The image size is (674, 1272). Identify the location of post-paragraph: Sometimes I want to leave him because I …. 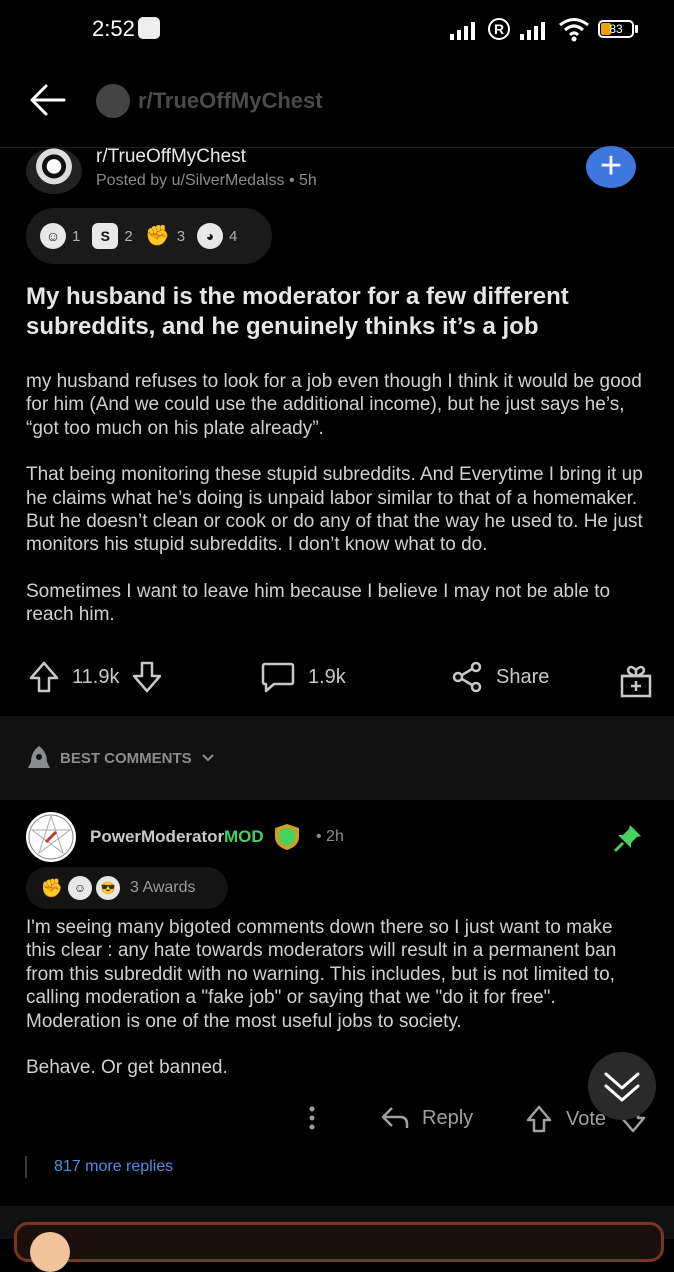
(318, 603).